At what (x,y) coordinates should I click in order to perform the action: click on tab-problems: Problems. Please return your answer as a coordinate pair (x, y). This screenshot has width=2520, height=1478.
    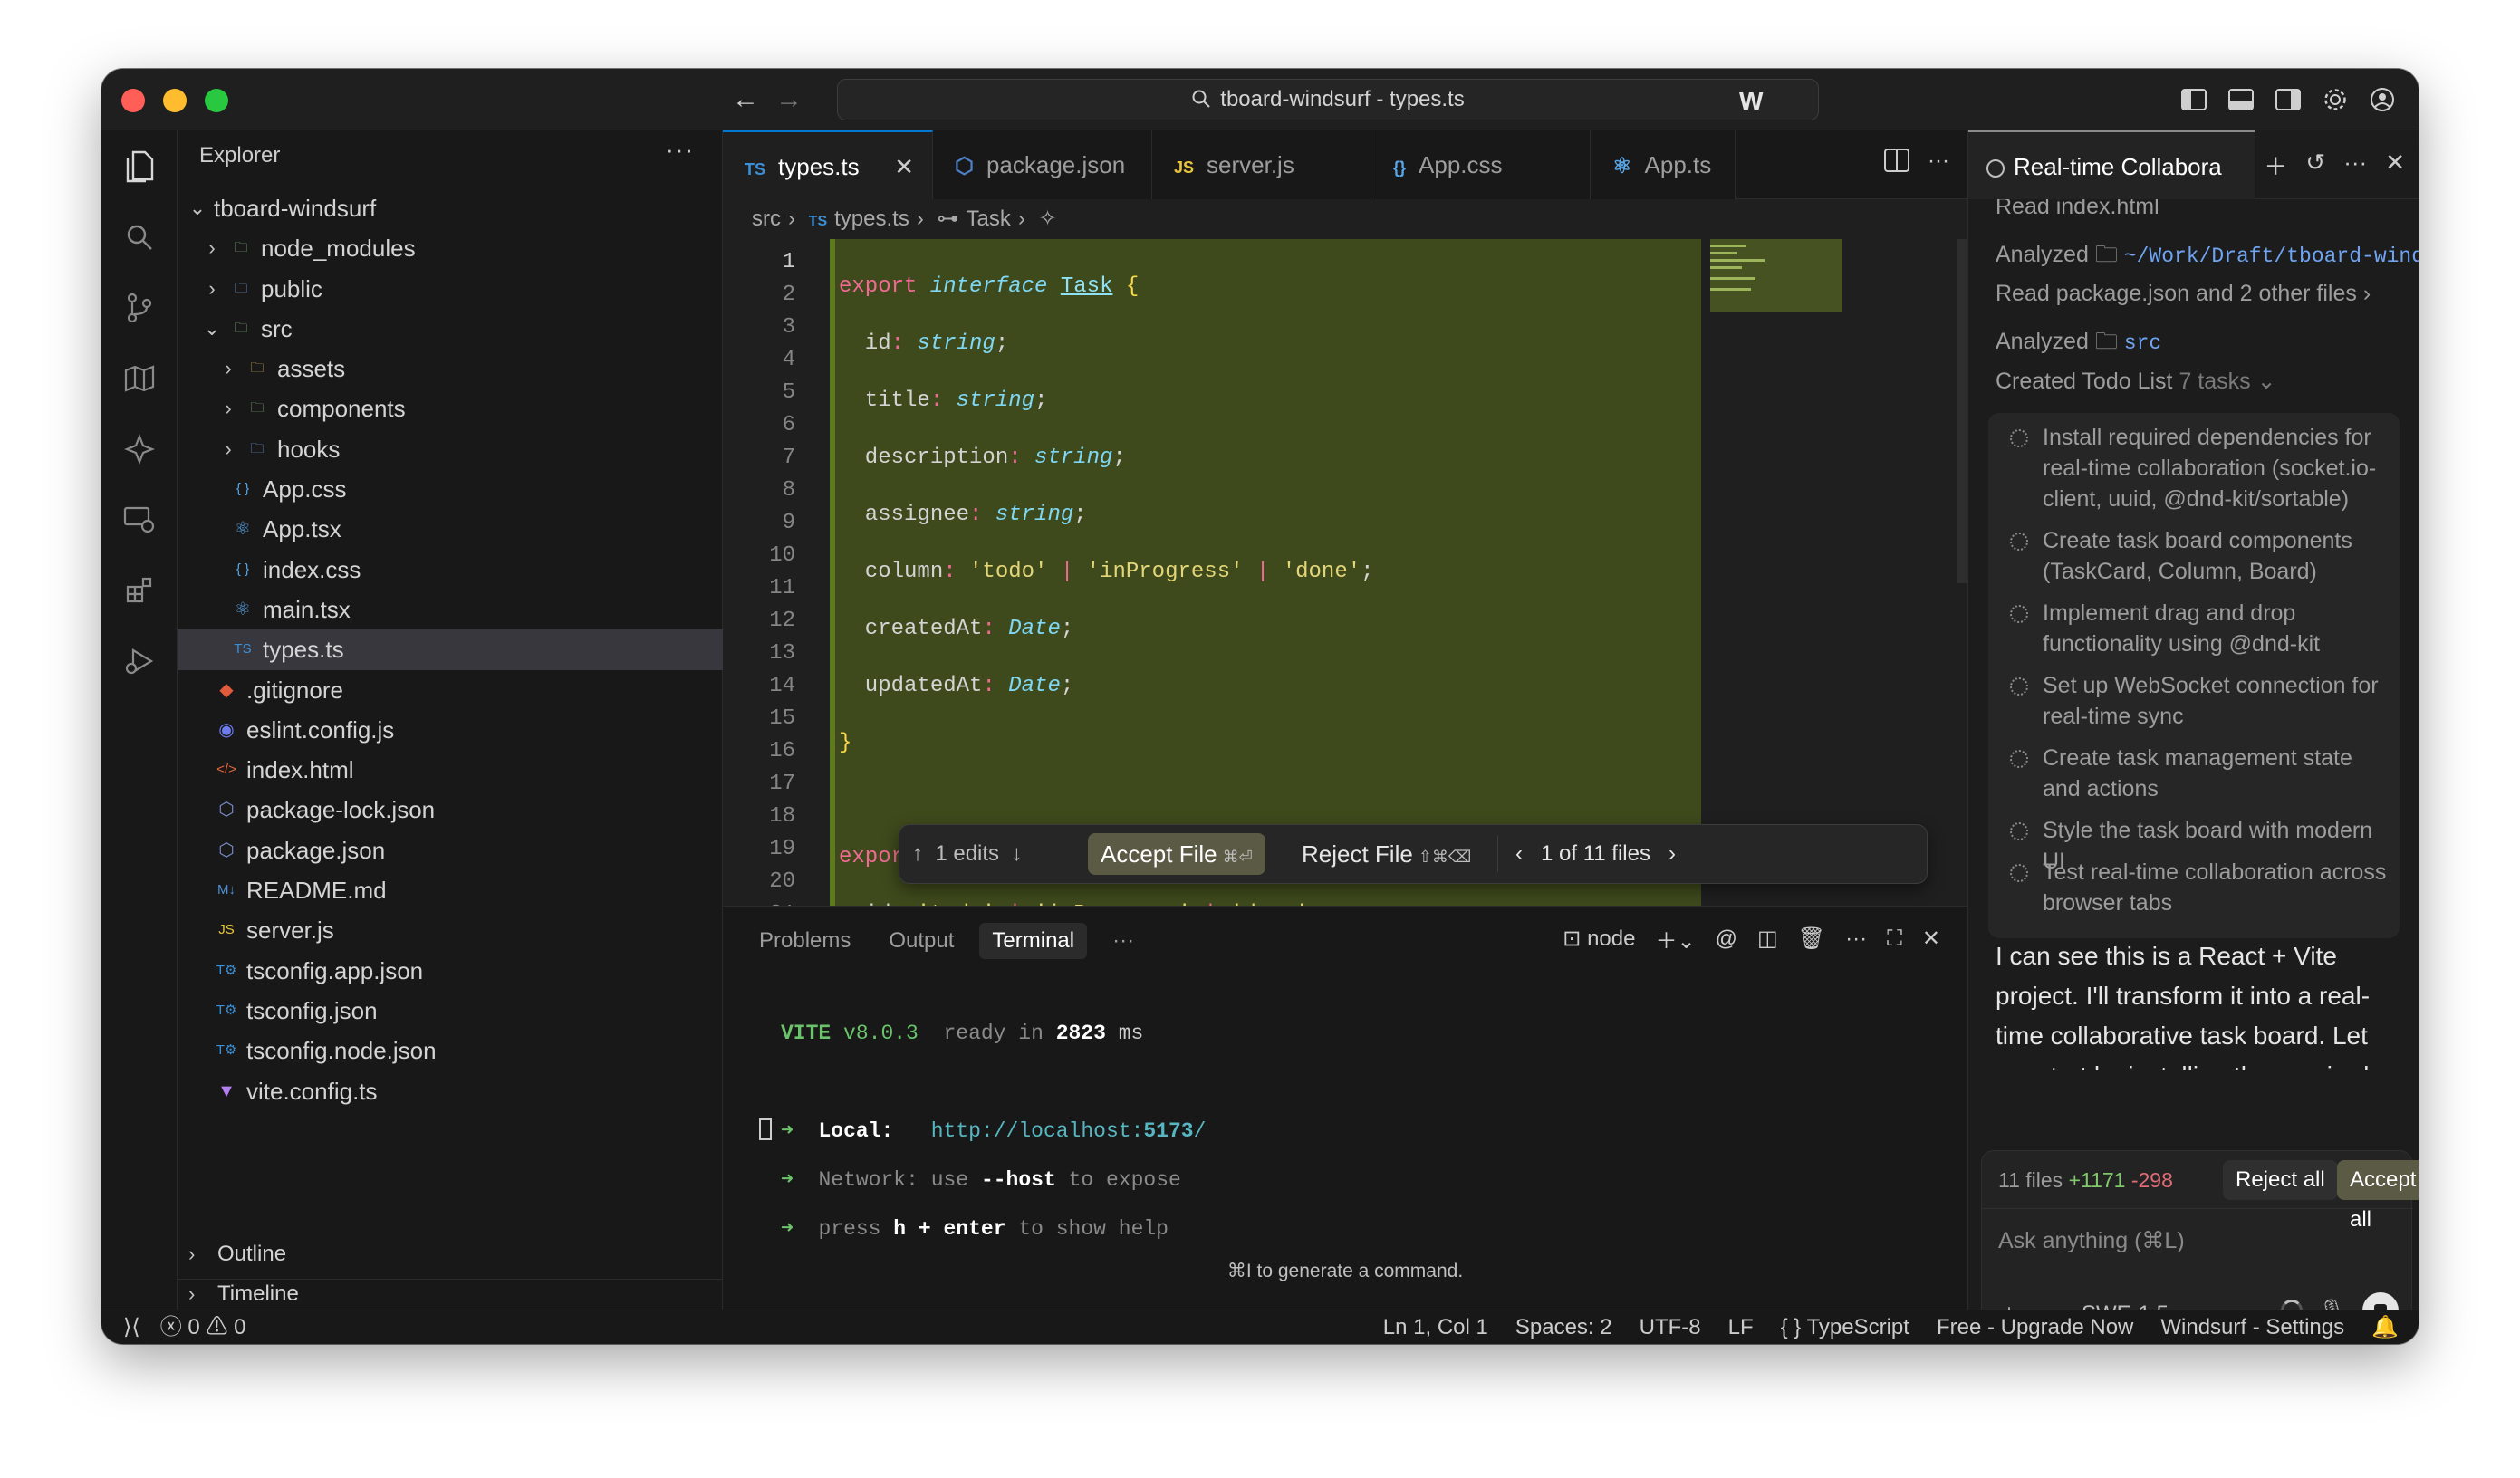
    Looking at the image, I should click on (804, 941).